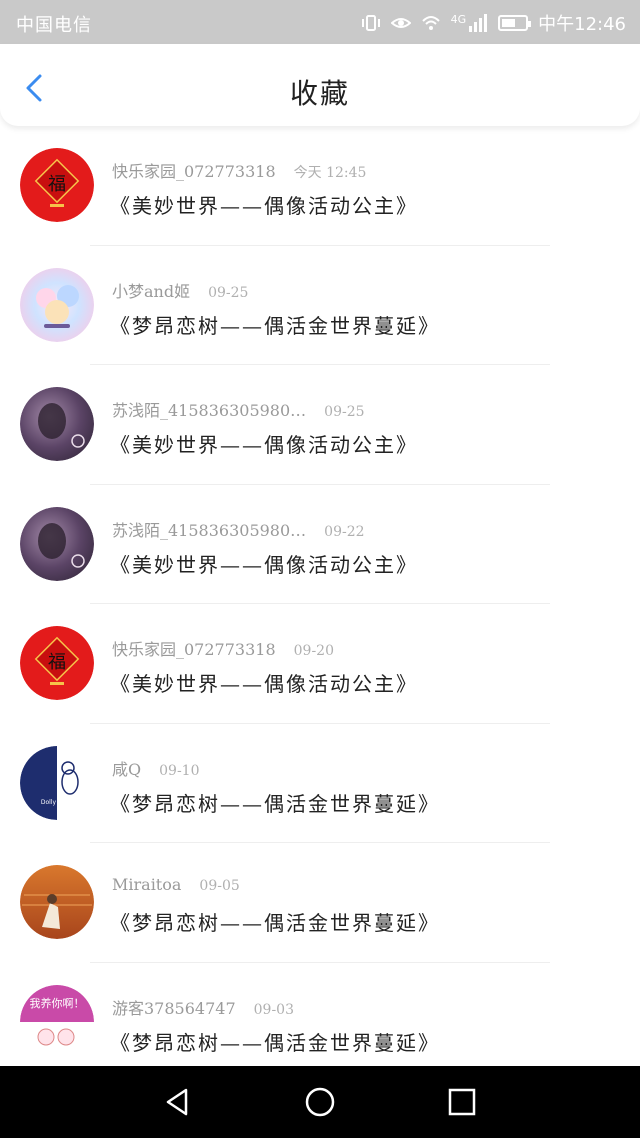 This screenshot has width=640, height=1138. I want to click on back-nav-button, so click(178, 1102).